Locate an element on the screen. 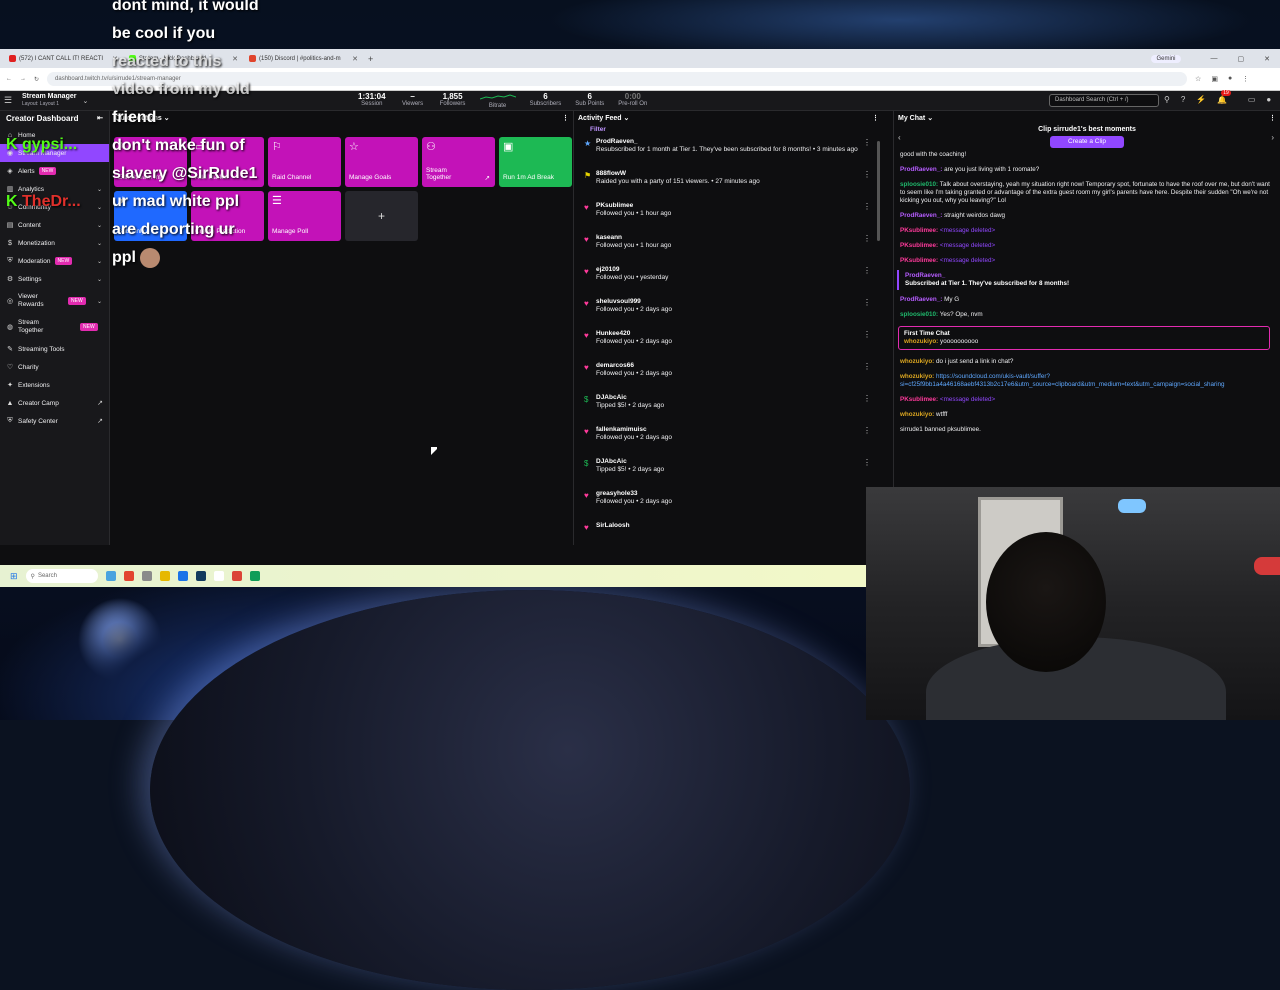 The width and height of the screenshot is (1280, 990). tile-manage-goals: ☆ Manage Goals is located at coordinates (381, 162).